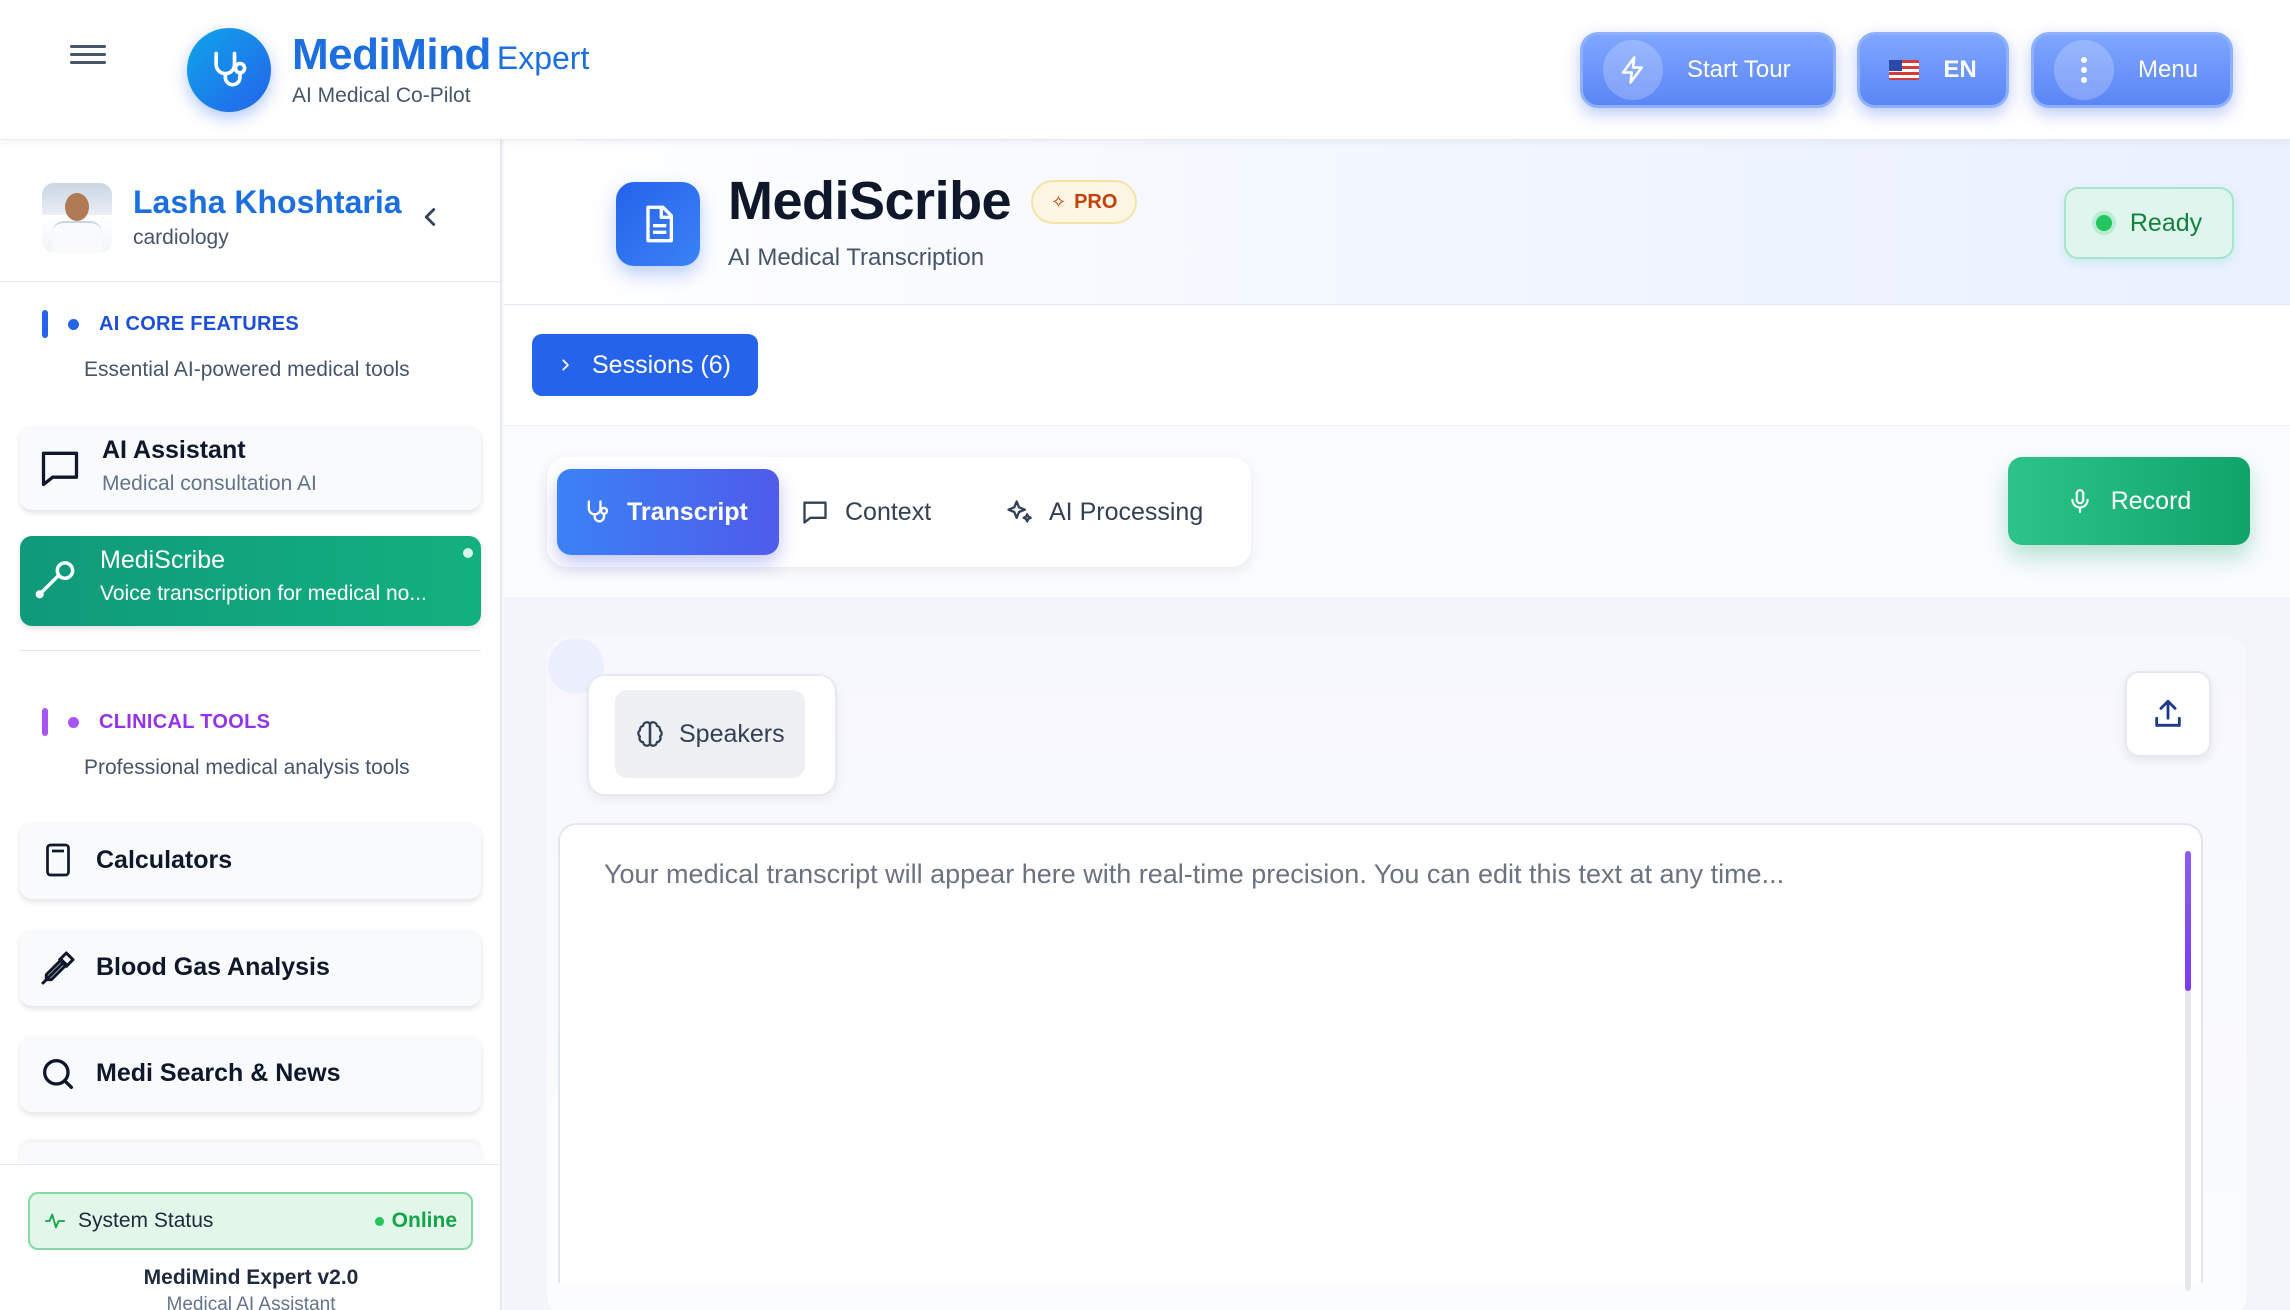 This screenshot has width=2290, height=1310. Describe the element at coordinates (164, 860) in the screenshot. I see `sidebar-item-label: Calculators` at that location.